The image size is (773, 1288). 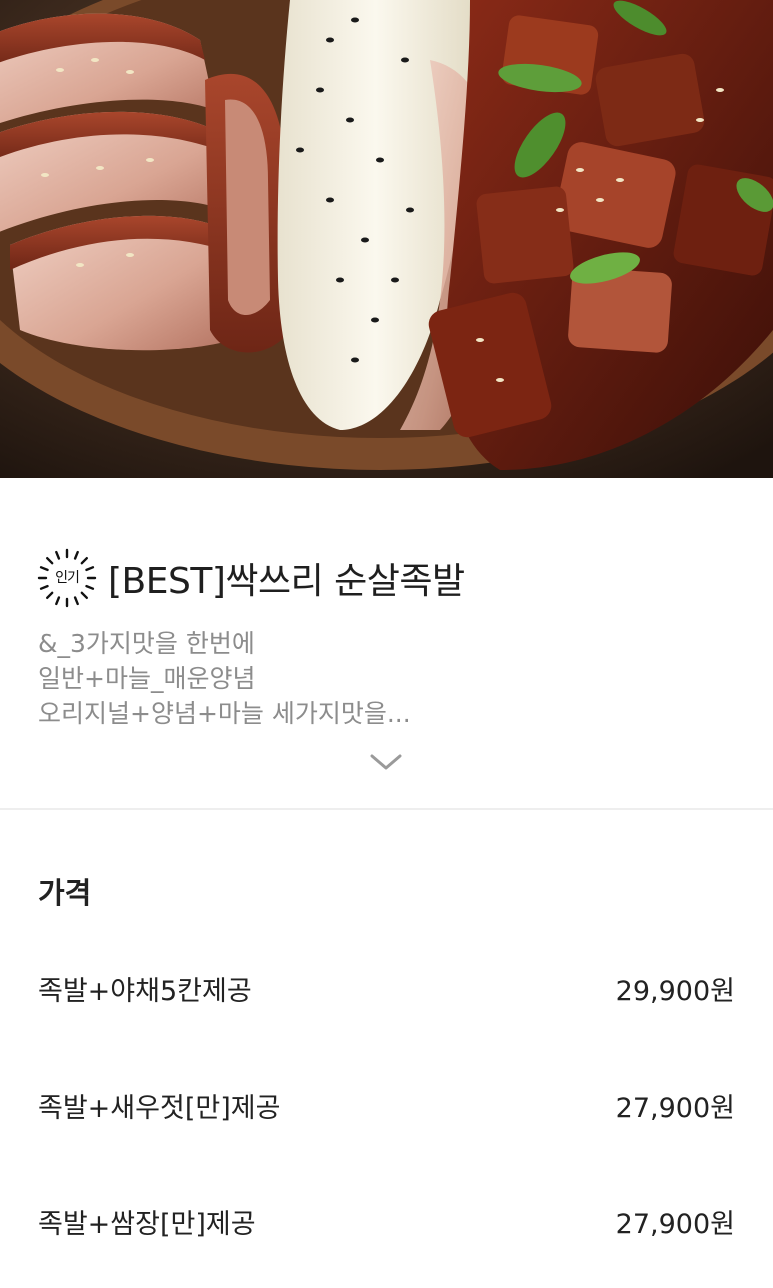 I want to click on section-divider, so click(x=386, y=809).